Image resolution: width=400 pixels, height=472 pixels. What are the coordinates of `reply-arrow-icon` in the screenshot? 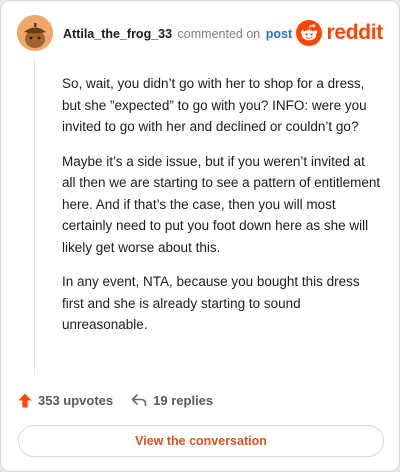 It's located at (139, 400).